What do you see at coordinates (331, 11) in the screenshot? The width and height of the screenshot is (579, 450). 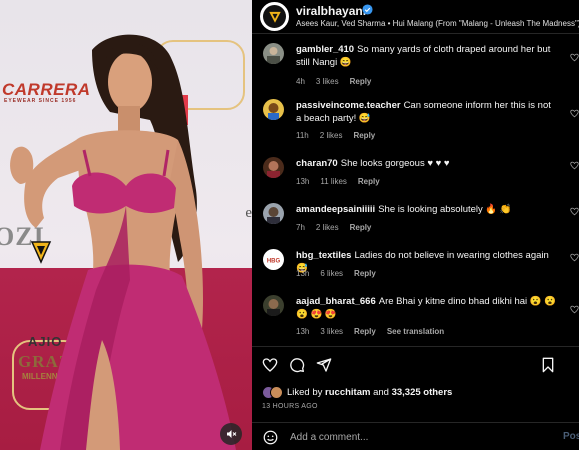 I see `author-username: viralbhayani` at bounding box center [331, 11].